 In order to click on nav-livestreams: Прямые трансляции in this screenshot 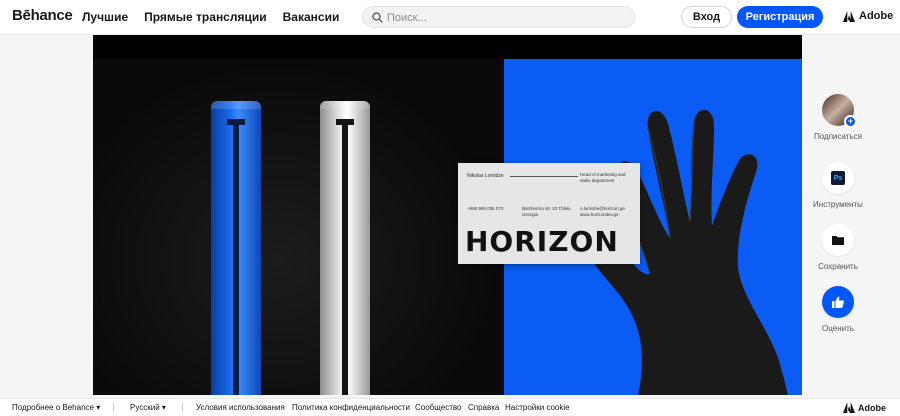, I will do `click(205, 17)`.